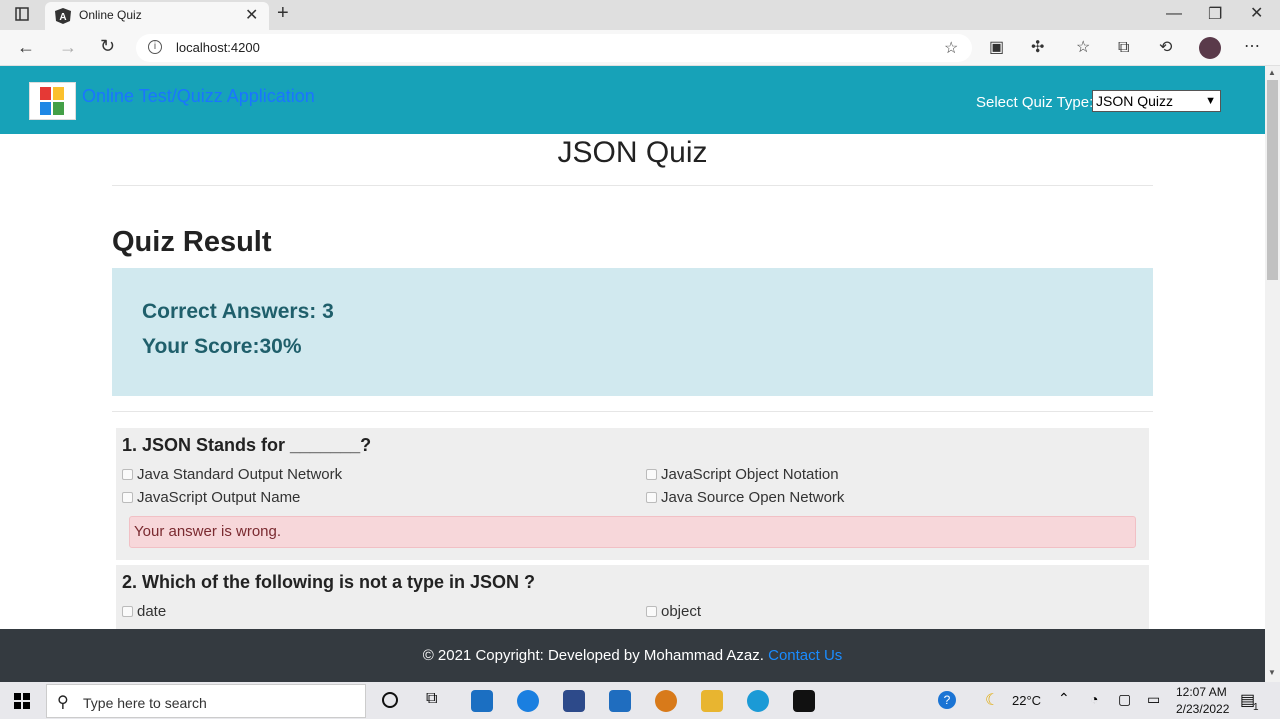 The width and height of the screenshot is (1280, 719). What do you see at coordinates (1272, 72) in the screenshot?
I see `scroll-up-icon: ▲` at bounding box center [1272, 72].